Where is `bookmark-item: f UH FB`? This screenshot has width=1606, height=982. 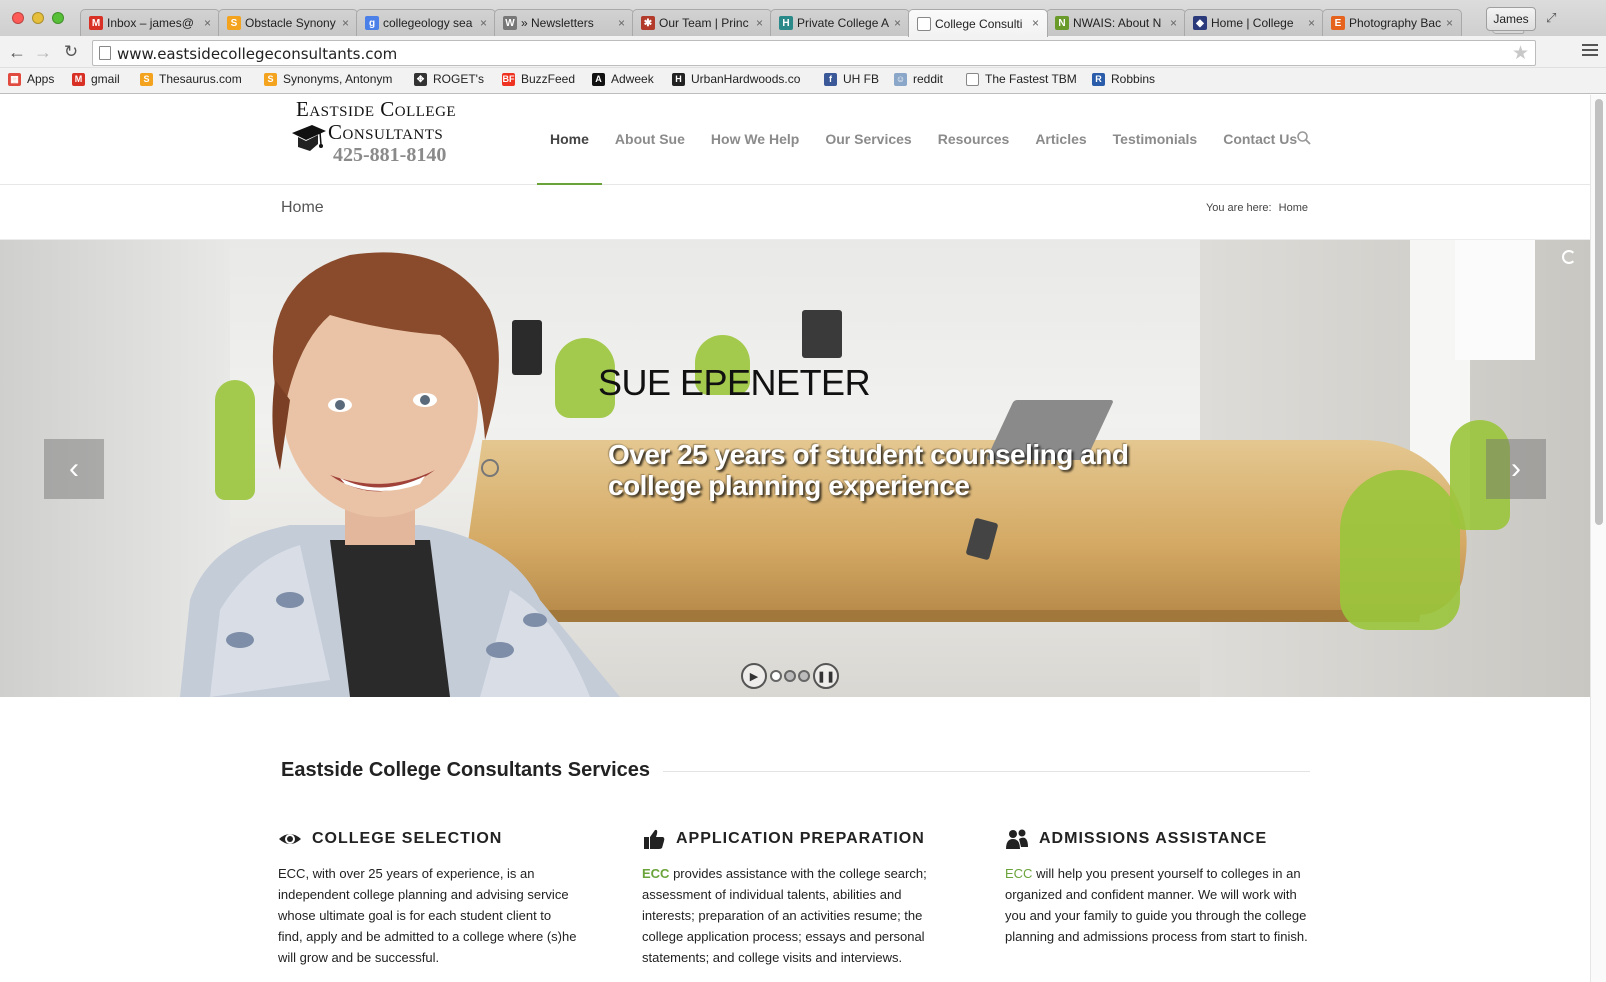 bookmark-item: f UH FB is located at coordinates (851, 79).